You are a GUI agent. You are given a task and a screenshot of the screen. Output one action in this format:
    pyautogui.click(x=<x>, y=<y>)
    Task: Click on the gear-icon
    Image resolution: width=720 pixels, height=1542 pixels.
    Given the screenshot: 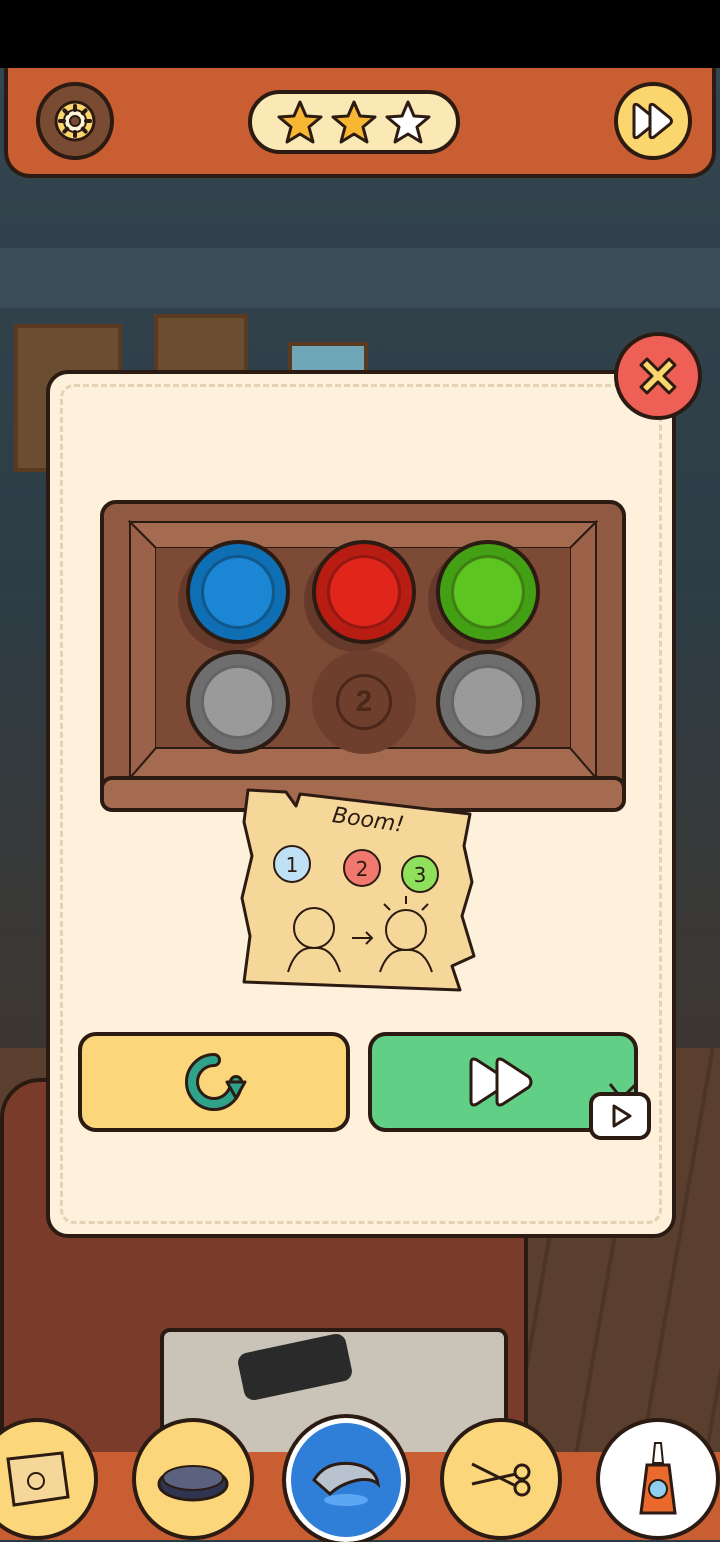 What is the action you would take?
    pyautogui.click(x=75, y=121)
    